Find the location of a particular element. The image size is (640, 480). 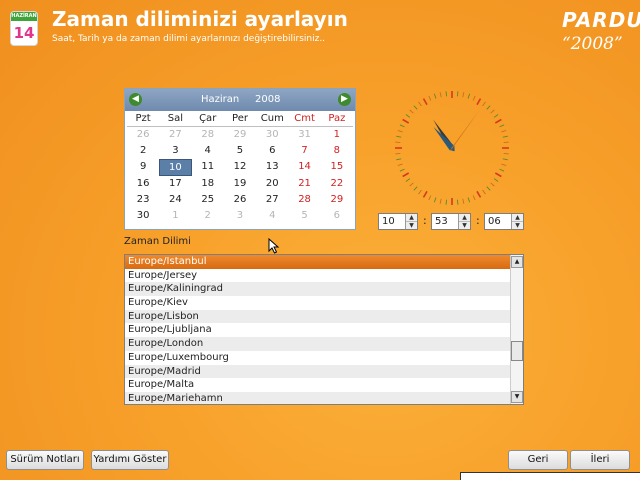

scroll-down-icon: ▼ is located at coordinates (517, 397).